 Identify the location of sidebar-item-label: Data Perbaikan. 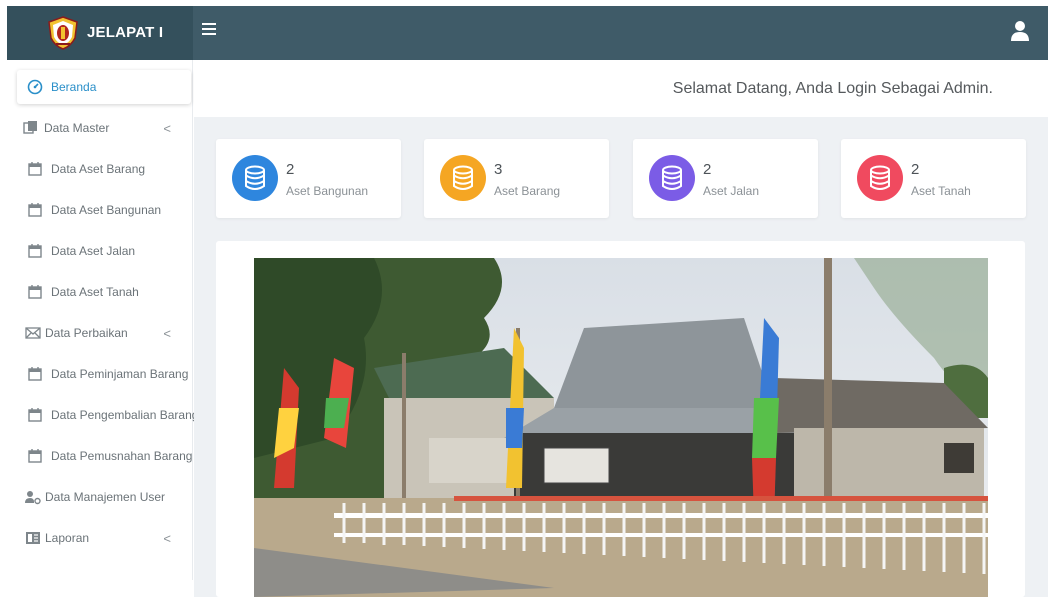
(86, 333).